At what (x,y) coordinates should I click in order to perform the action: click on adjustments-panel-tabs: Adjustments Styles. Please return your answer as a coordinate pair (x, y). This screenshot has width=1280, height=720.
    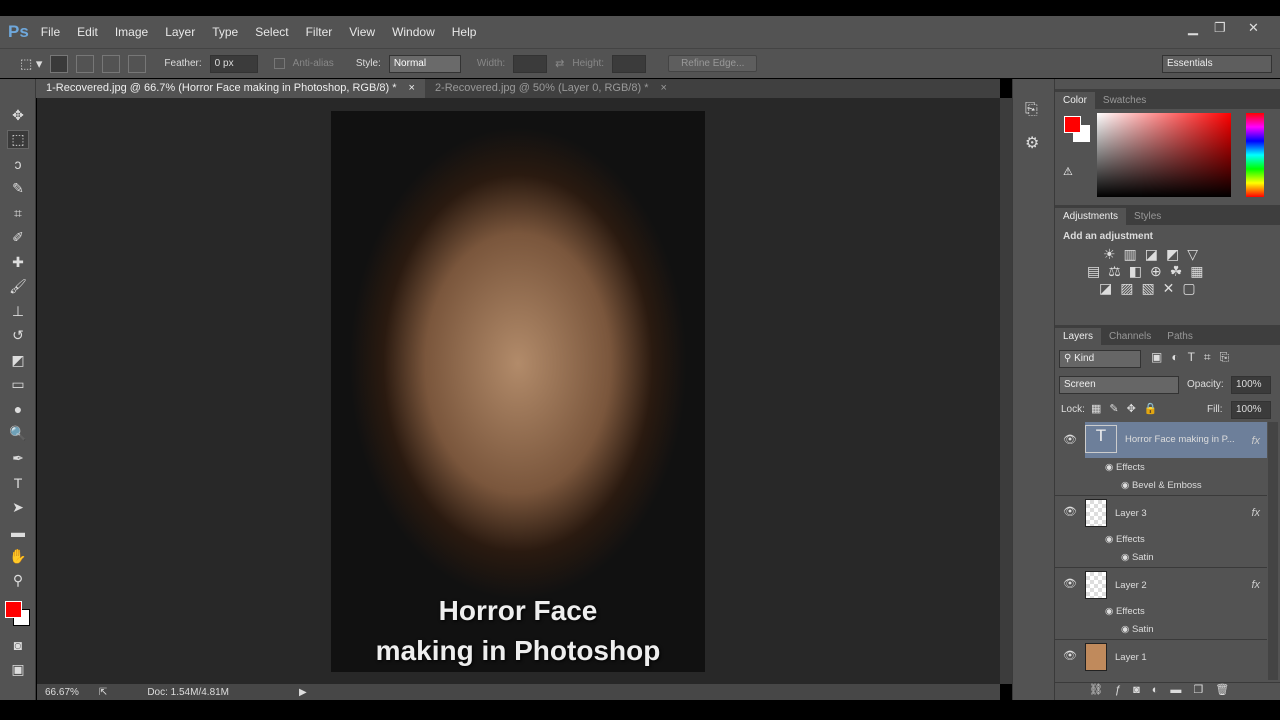
    Looking at the image, I should click on (1167, 215).